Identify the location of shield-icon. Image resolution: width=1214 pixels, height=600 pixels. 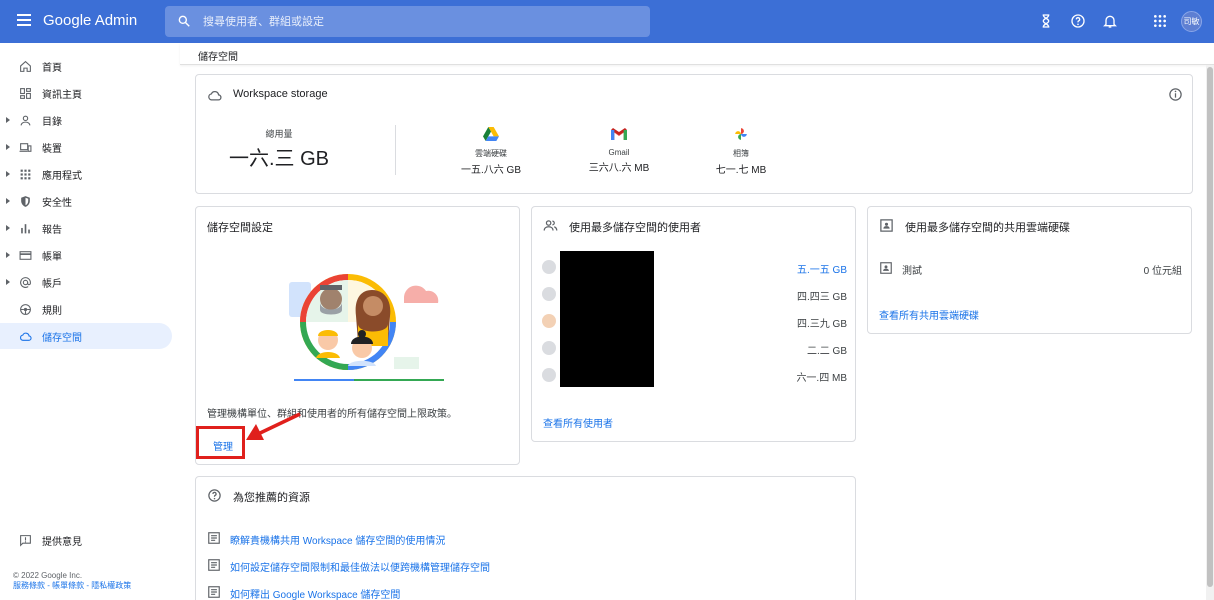
(25, 201).